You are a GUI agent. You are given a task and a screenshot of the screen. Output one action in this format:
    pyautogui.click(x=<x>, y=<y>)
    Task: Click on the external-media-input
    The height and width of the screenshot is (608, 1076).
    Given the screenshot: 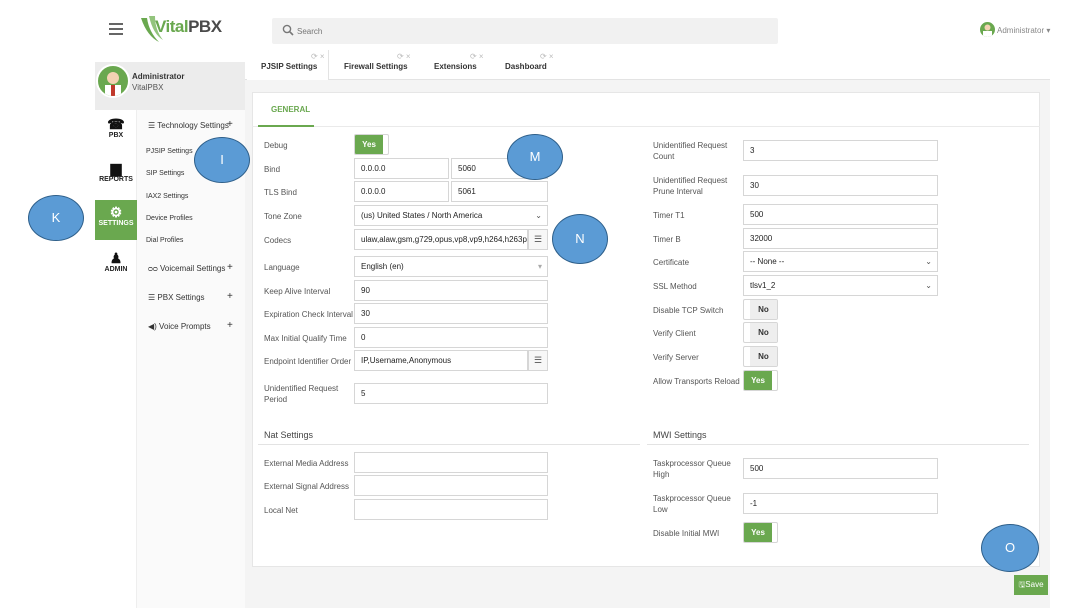 What is the action you would take?
    pyautogui.click(x=451, y=462)
    